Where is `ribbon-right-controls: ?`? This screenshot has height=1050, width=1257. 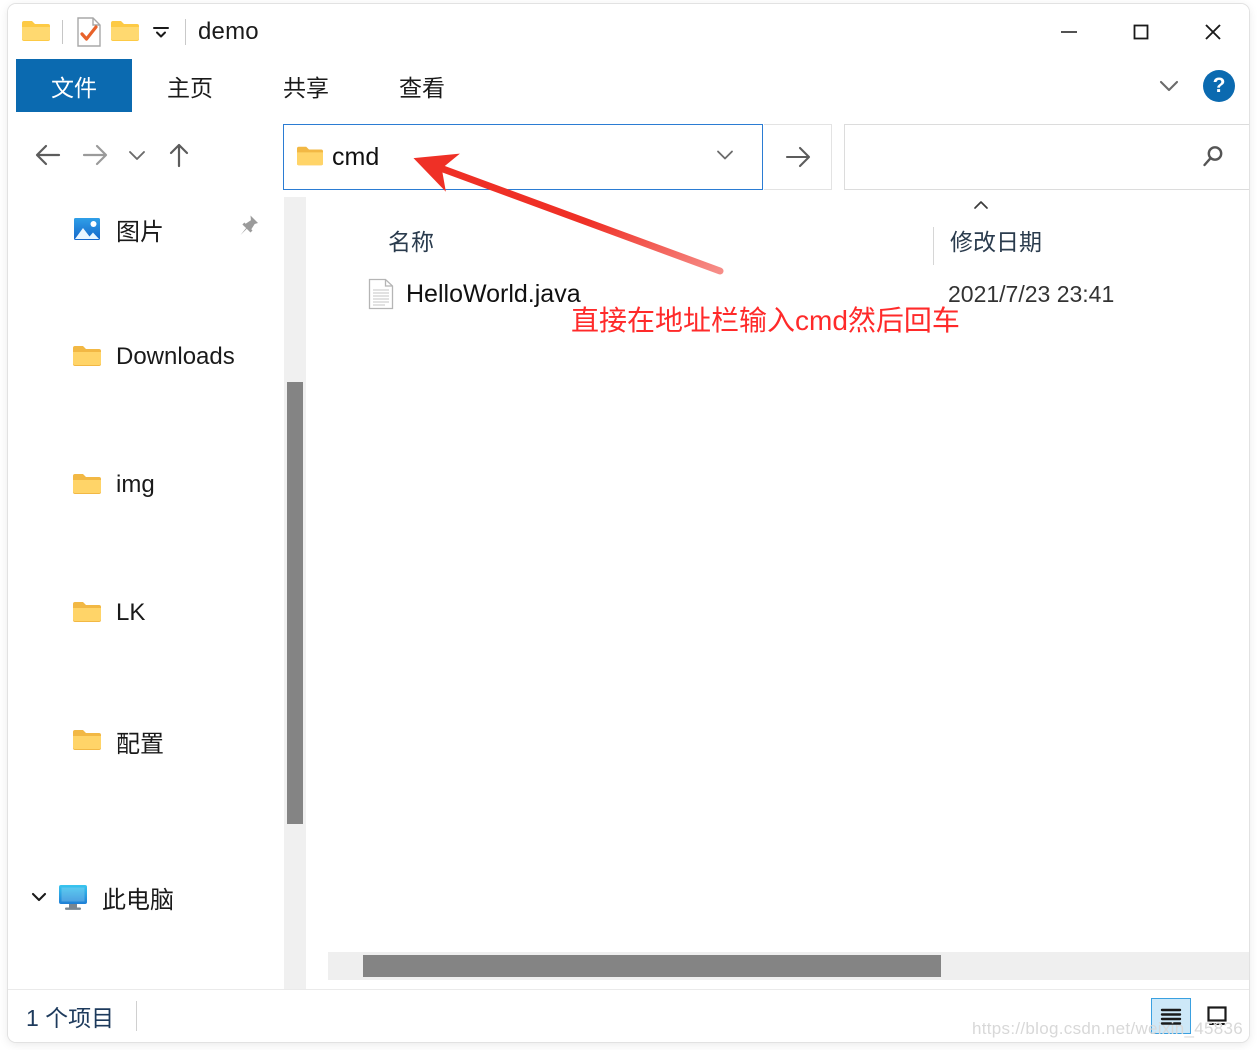
ribbon-right-controls: ? is located at coordinates (1195, 85).